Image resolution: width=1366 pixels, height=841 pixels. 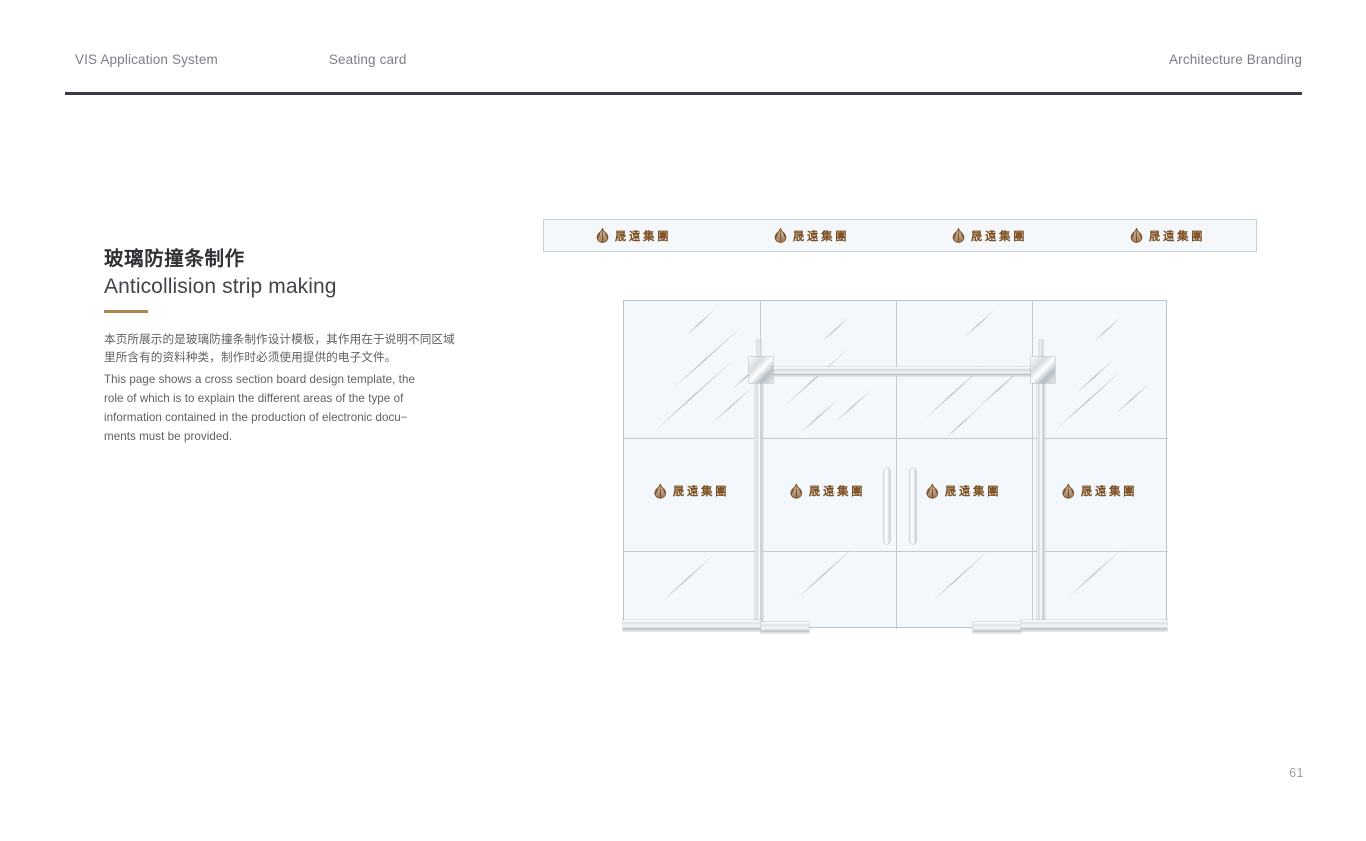 What do you see at coordinates (899, 371) in the screenshot?
I see `door-transom-bar` at bounding box center [899, 371].